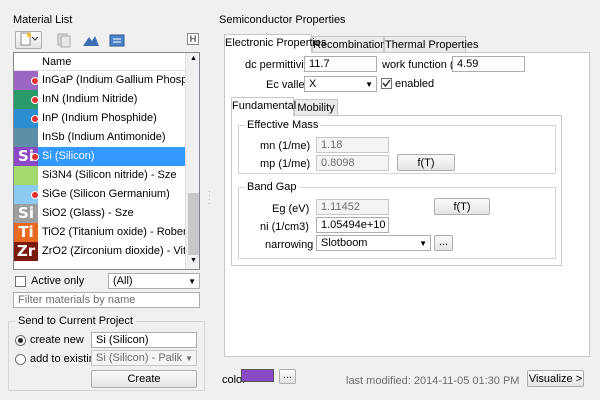  I want to click on mass-ft-button: f(T), so click(426, 162).